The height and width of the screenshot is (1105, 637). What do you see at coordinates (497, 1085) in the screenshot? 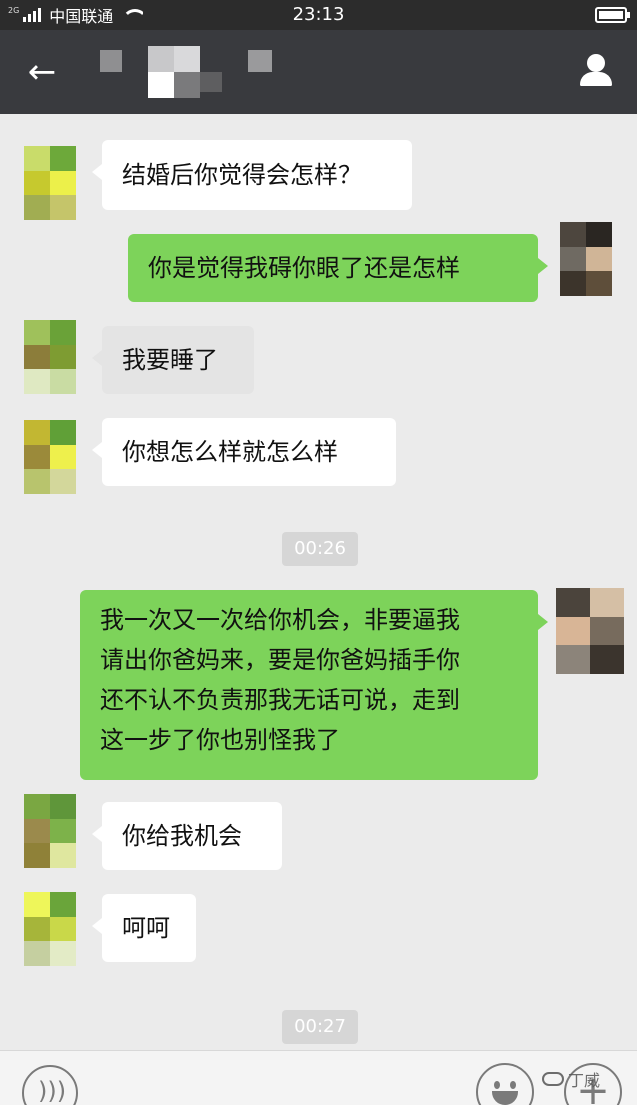
I see `emoji-icon` at bounding box center [497, 1085].